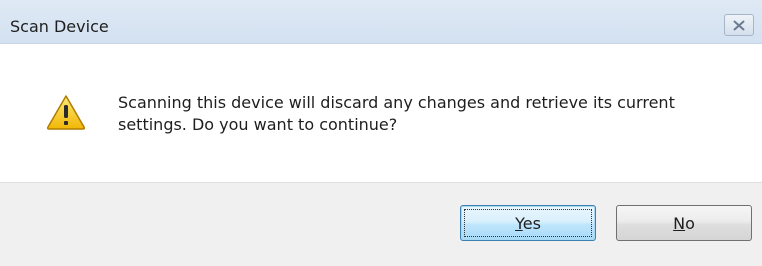  I want to click on yes-button-label: Yes, so click(528, 223).